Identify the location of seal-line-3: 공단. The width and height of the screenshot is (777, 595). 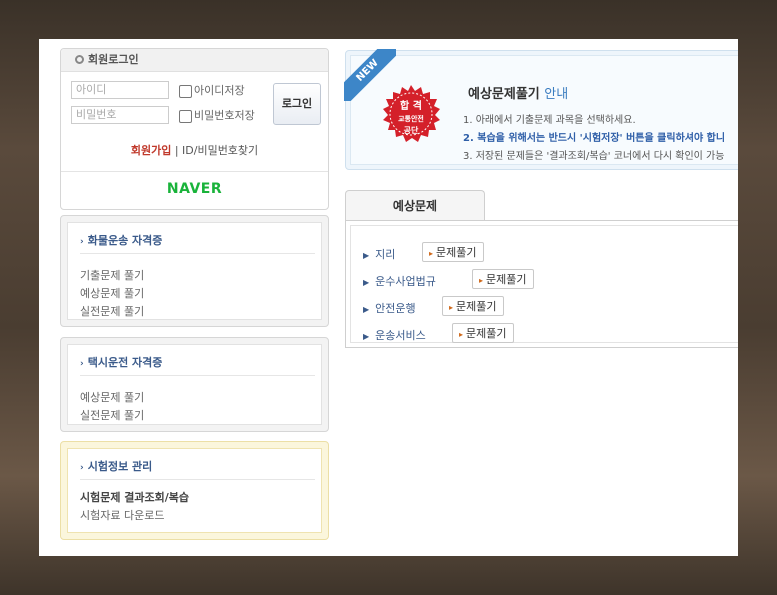
(411, 130).